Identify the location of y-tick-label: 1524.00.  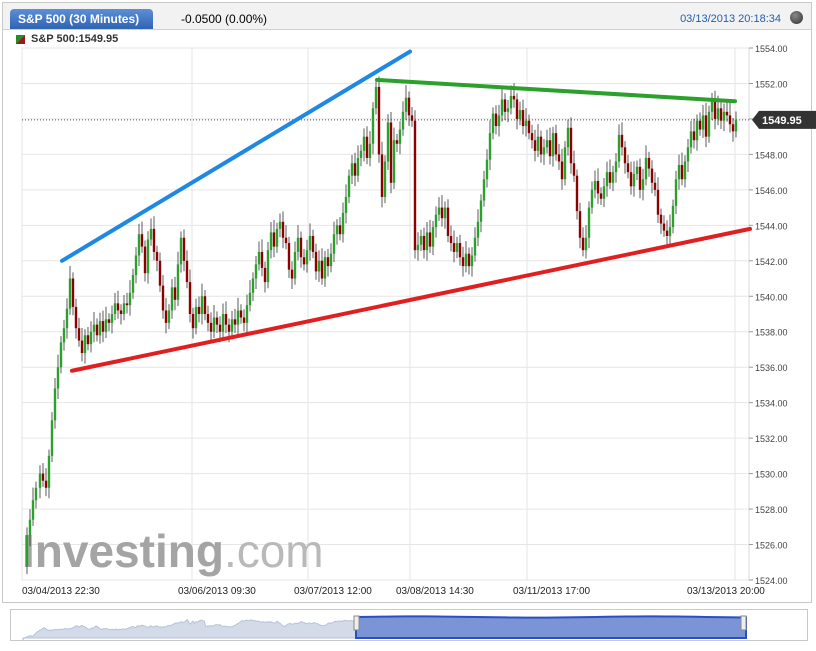
(771, 581).